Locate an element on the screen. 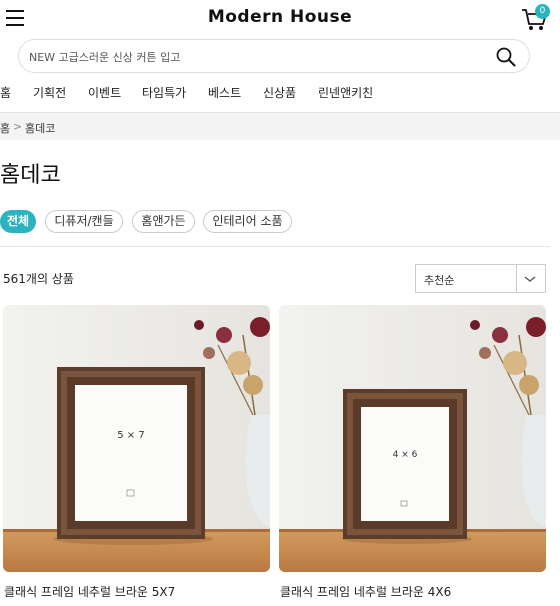 This screenshot has width=560, height=606. sort-select: 추천순 is located at coordinates (480, 278).